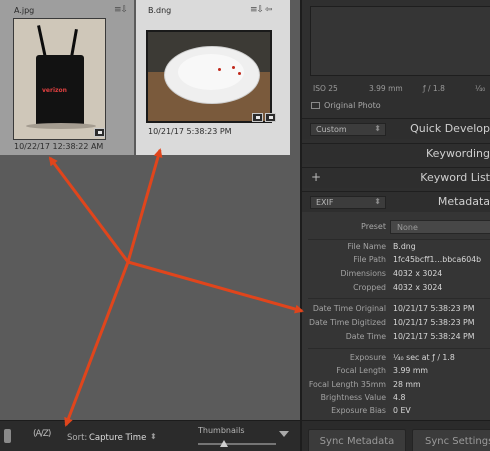 This screenshot has width=490, height=451. Describe the element at coordinates (411, 370) in the screenshot. I see `metadata-value: 3.99 mm` at that location.